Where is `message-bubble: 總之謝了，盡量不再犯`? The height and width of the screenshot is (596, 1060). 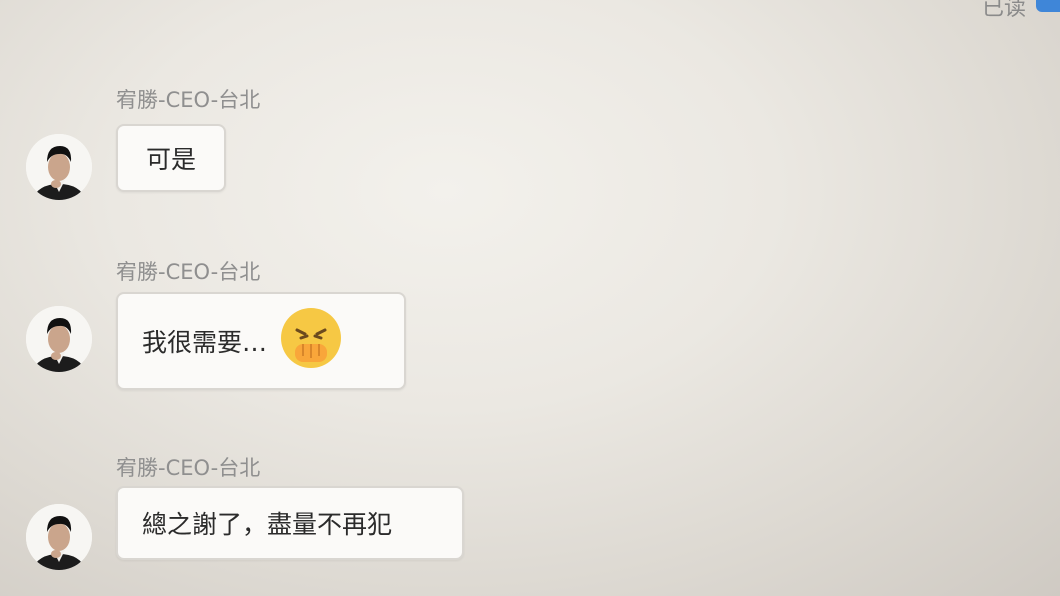
message-bubble: 總之謝了，盡量不再犯 is located at coordinates (290, 523).